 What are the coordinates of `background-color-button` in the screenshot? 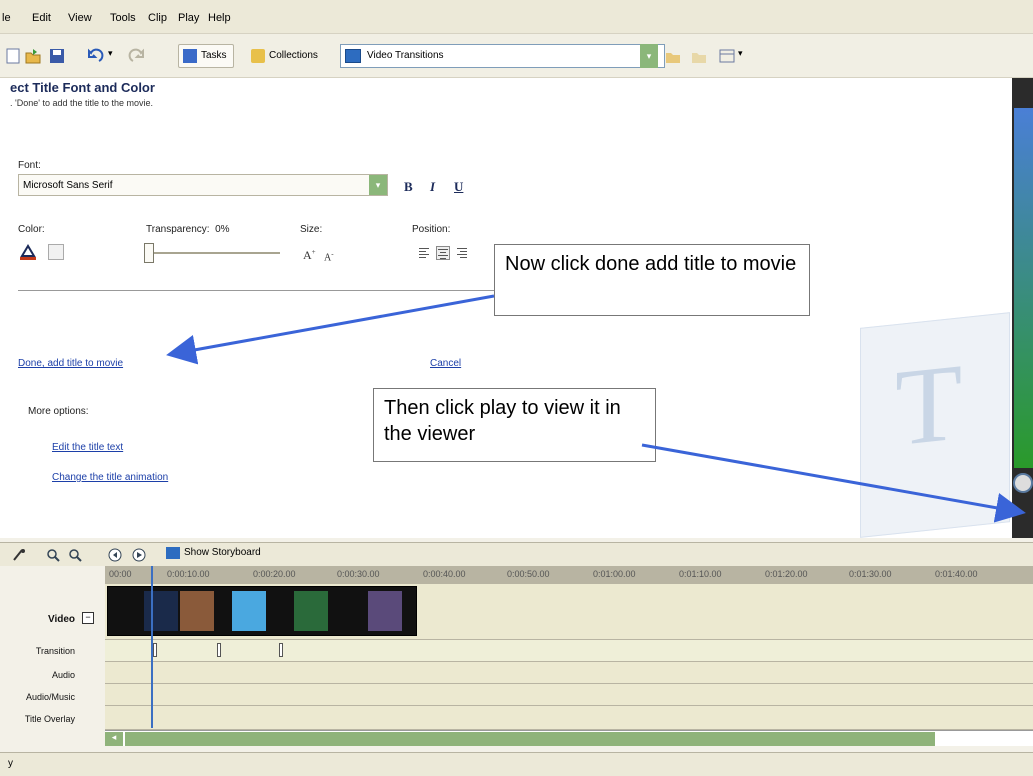 It's located at (56, 252).